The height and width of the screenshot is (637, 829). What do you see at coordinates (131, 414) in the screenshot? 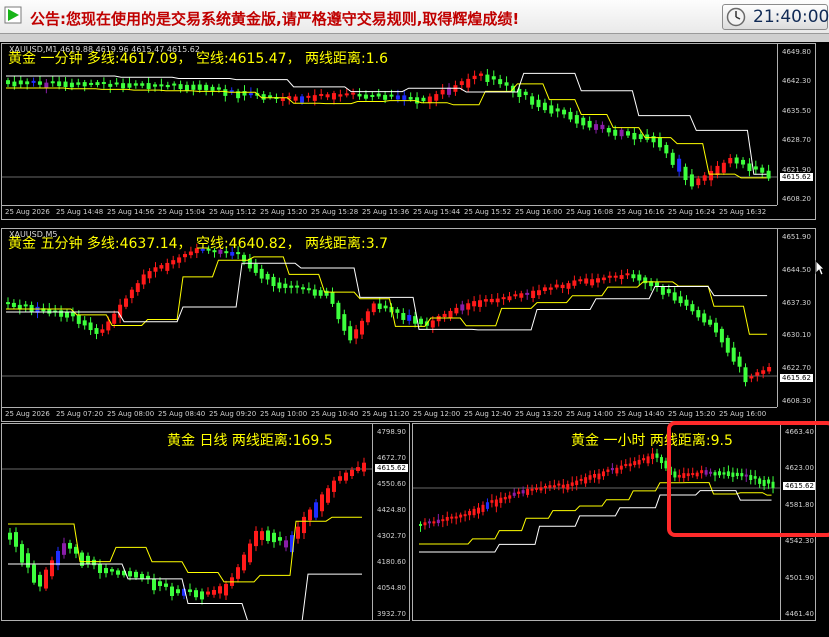
I see `time-tick: 25 Aug 08:00` at bounding box center [131, 414].